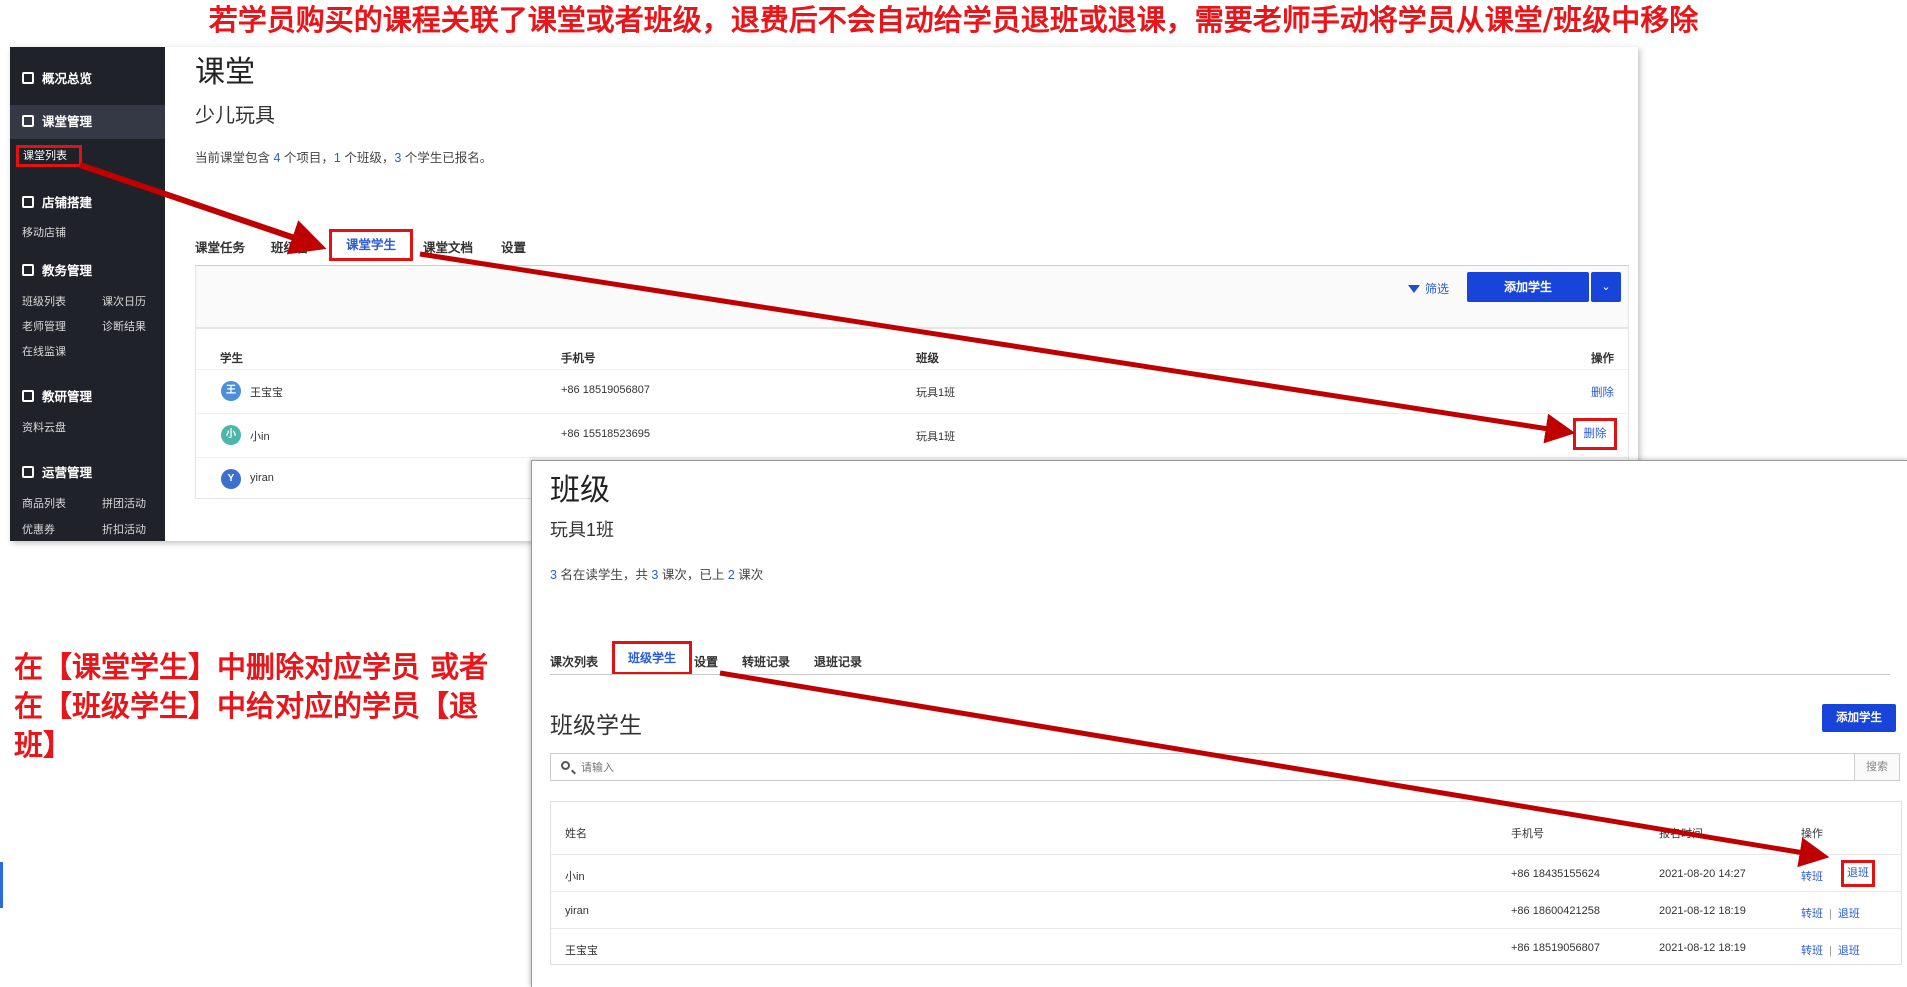  What do you see at coordinates (28, 471) in the screenshot?
I see `megaphone-icon` at bounding box center [28, 471].